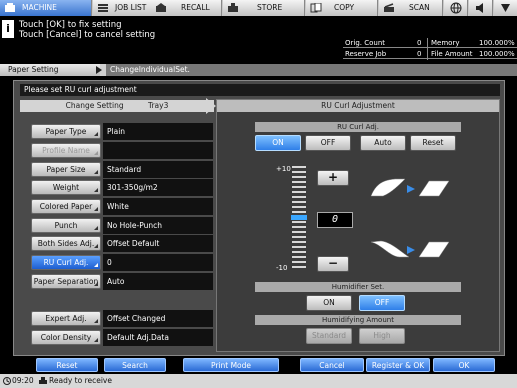 Image resolution: width=517 pixels, height=388 pixels. What do you see at coordinates (258, 70) in the screenshot?
I see `breadcrumb: Paper Setting ChangeIndividualSet.` at bounding box center [258, 70].